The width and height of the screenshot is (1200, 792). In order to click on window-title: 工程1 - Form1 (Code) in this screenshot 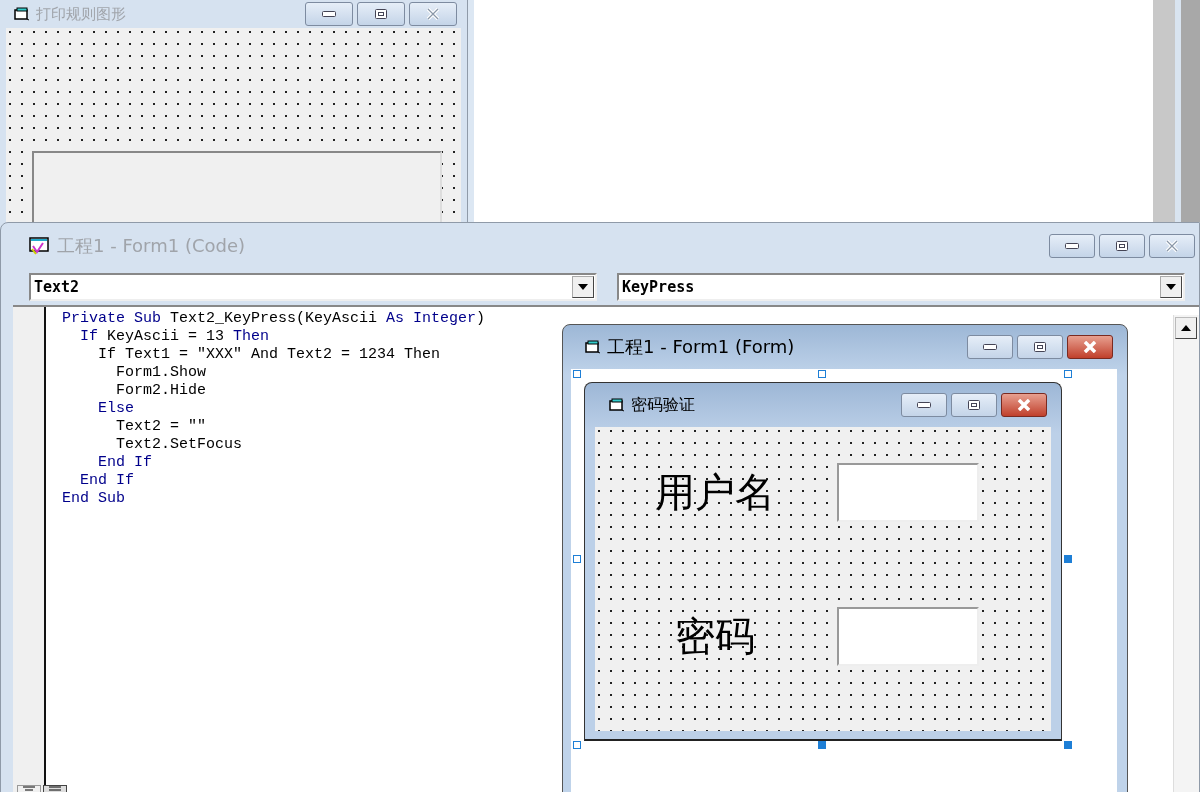, I will do `click(152, 246)`.